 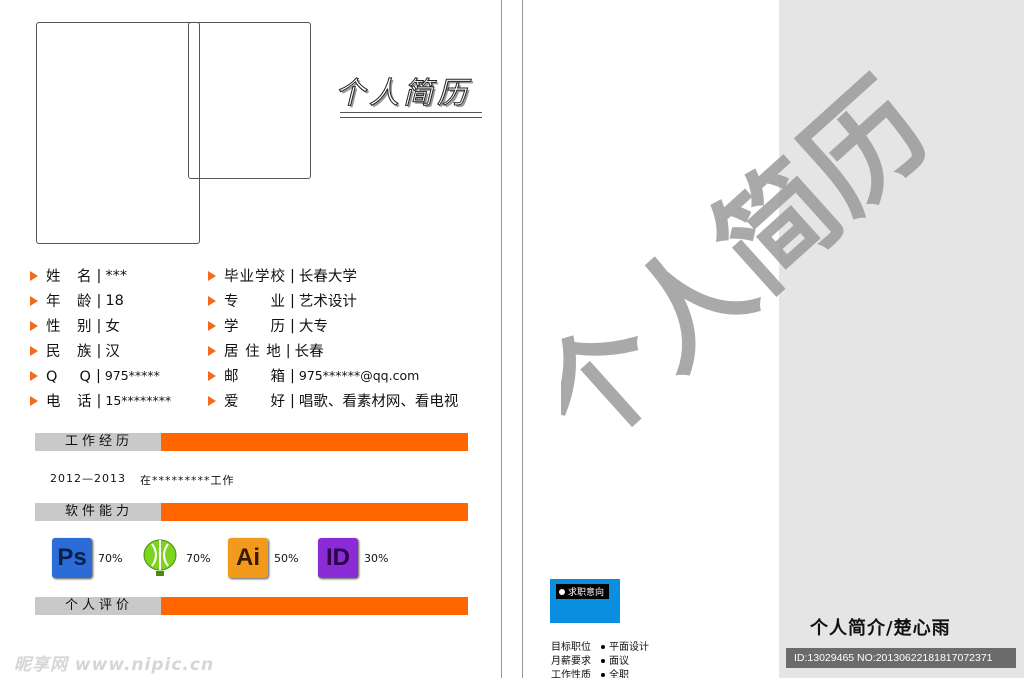 What do you see at coordinates (75, 350) in the screenshot?
I see `info-ethnicity: 民 族 | 汉` at bounding box center [75, 350].